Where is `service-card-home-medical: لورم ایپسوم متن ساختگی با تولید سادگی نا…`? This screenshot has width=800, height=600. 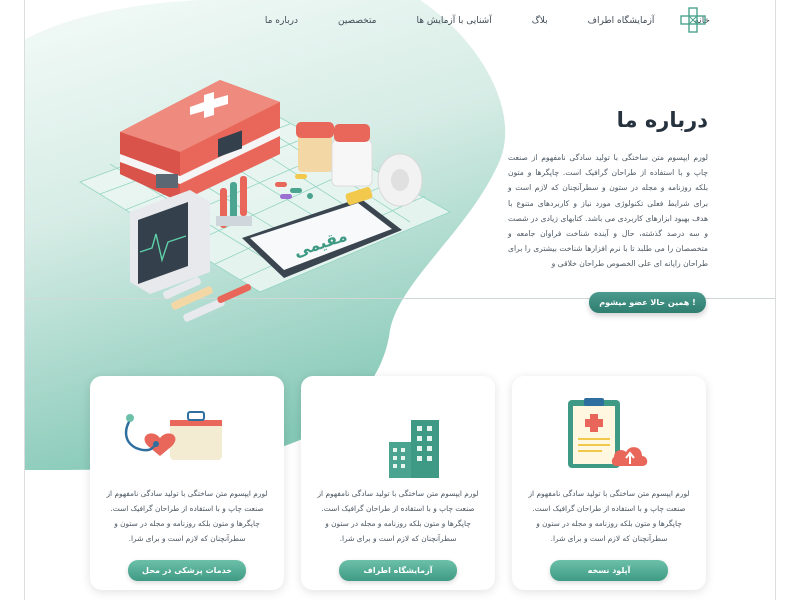 service-card-home-medical: لورم ایپسوم متن ساختگی با تولید سادگی نا… is located at coordinates (187, 483).